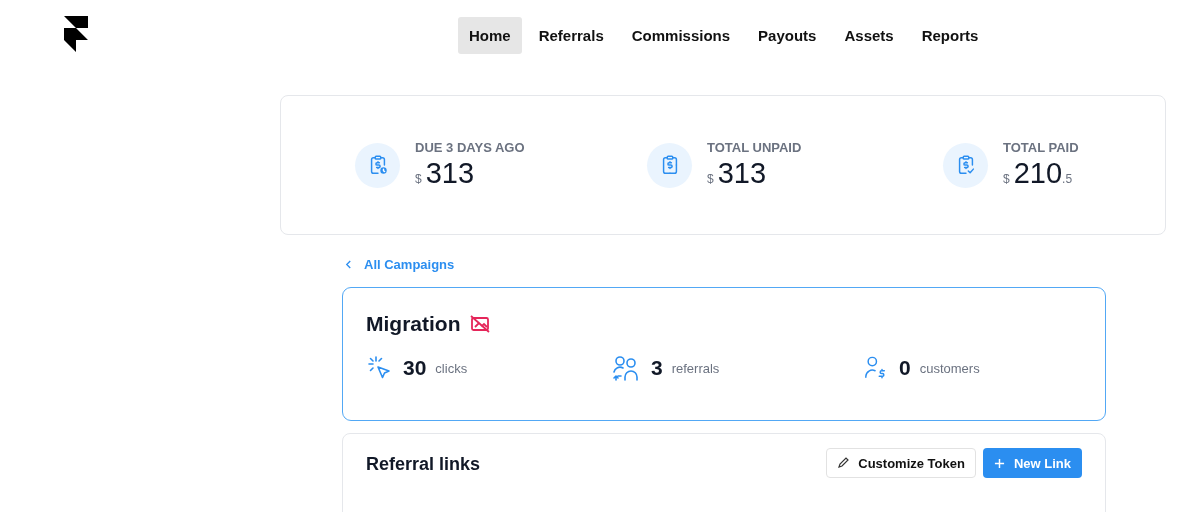  What do you see at coordinates (423, 464) in the screenshot?
I see `panel-title: Referral links` at bounding box center [423, 464].